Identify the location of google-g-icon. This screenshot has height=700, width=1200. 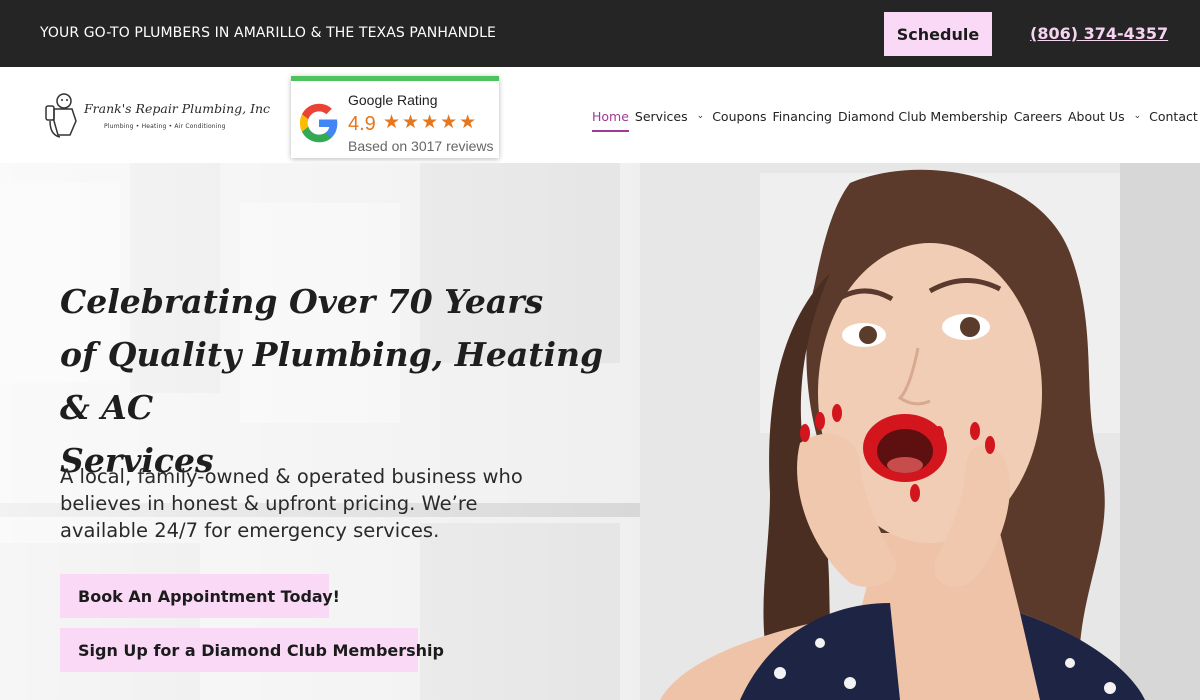
(318, 123).